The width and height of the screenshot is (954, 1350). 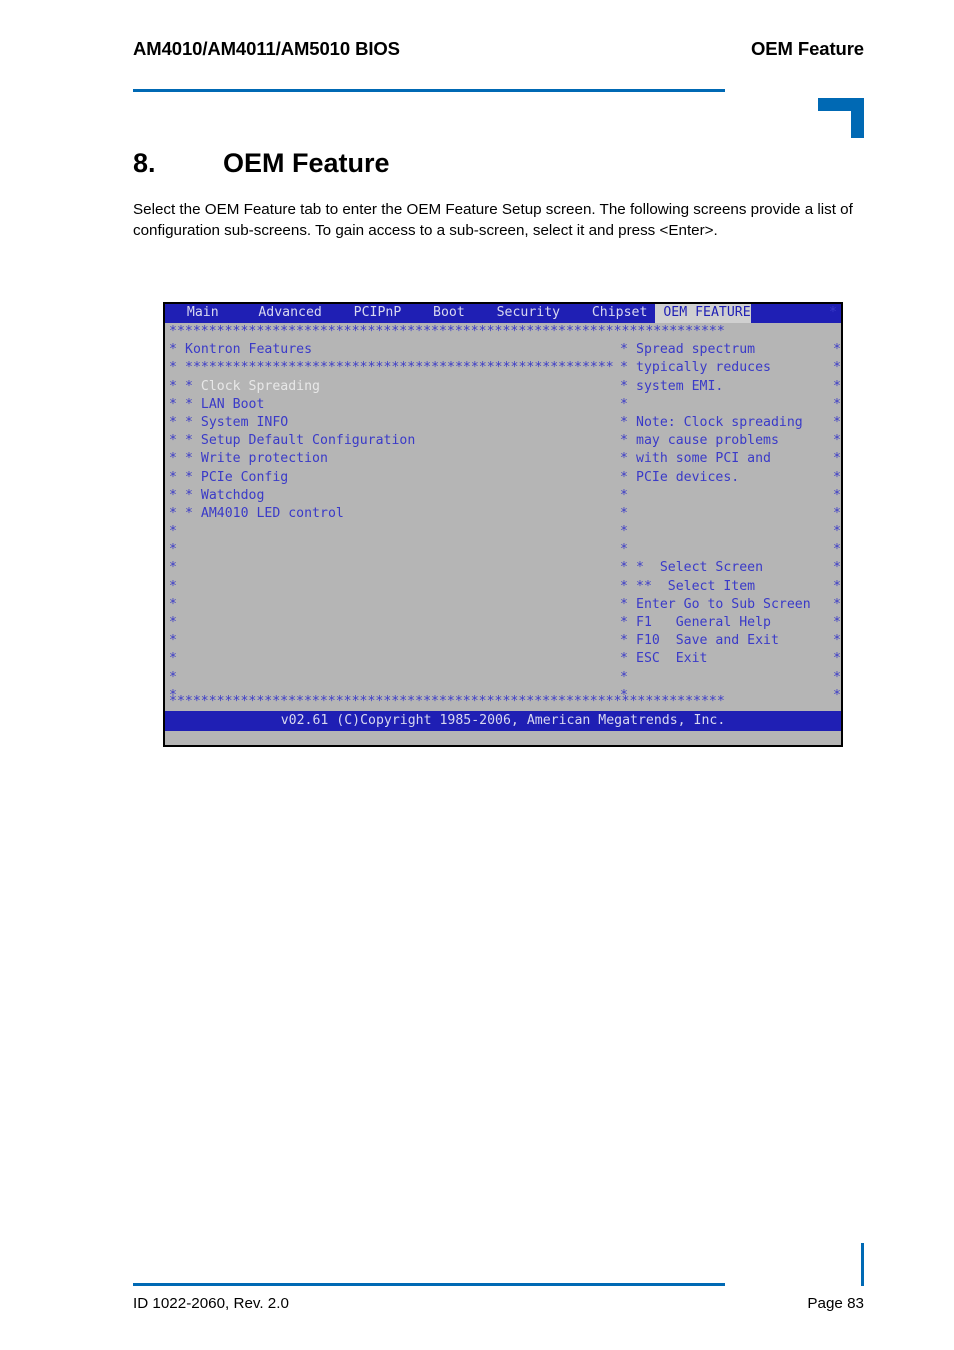 What do you see at coordinates (528, 313) in the screenshot?
I see `bios-tab-security: Security` at bounding box center [528, 313].